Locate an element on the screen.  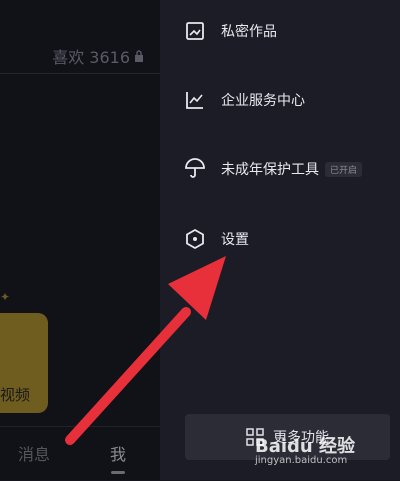
menu-item-settings: 设置 is located at coordinates (216, 239).